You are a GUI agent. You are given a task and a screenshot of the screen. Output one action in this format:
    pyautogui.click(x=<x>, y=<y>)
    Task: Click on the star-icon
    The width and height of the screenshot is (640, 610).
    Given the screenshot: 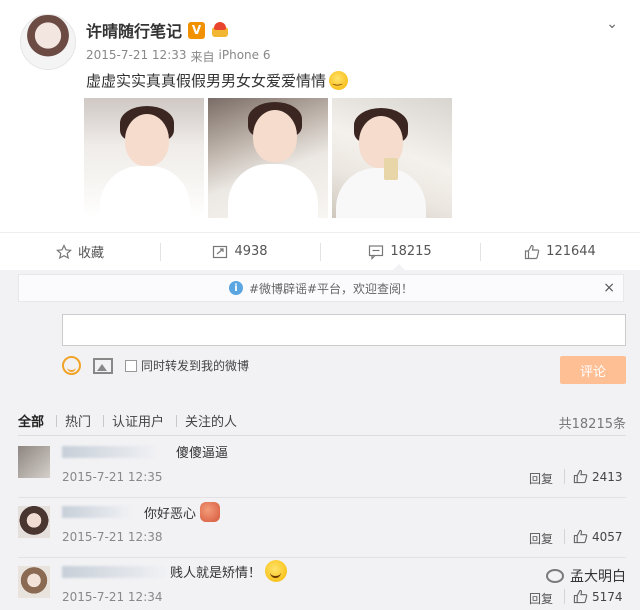 What is the action you would take?
    pyautogui.click(x=63, y=251)
    